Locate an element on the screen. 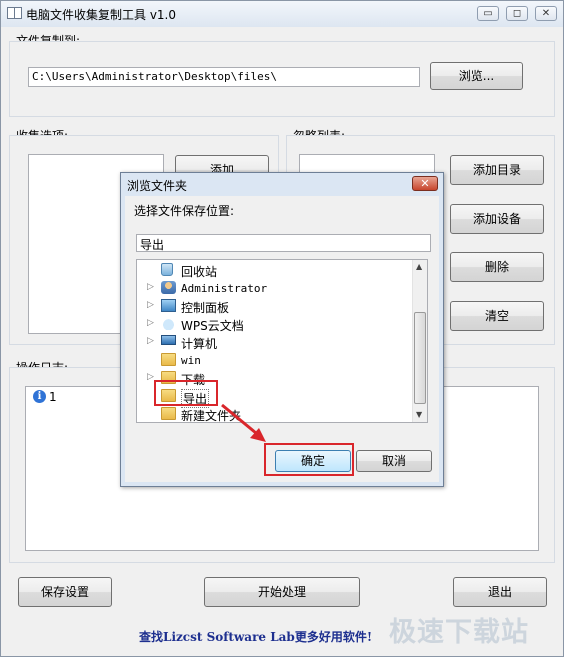 This screenshot has width=564, height=657. annotation-arrow-icon is located at coordinates (243, 422).